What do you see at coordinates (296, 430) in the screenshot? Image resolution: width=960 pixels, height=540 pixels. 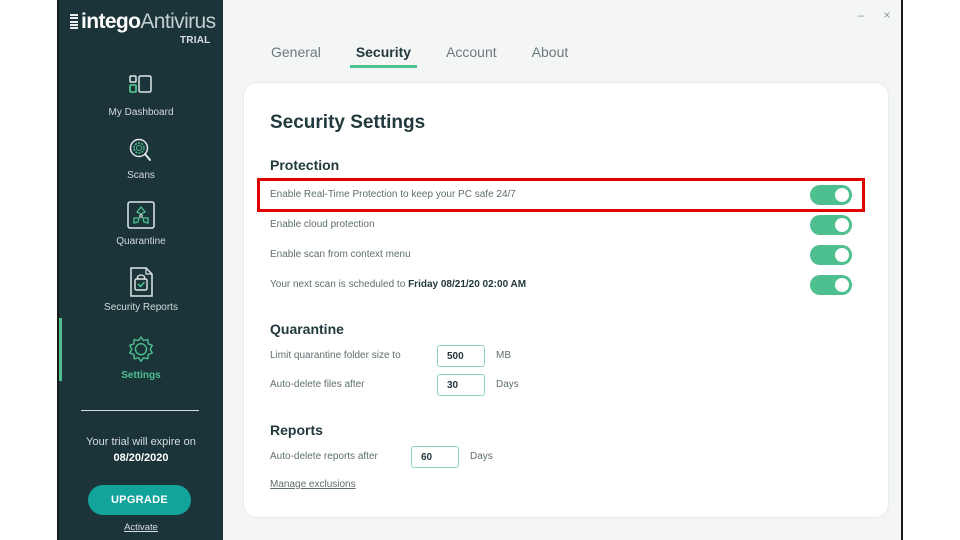 I see `reports-heading: Reports` at bounding box center [296, 430].